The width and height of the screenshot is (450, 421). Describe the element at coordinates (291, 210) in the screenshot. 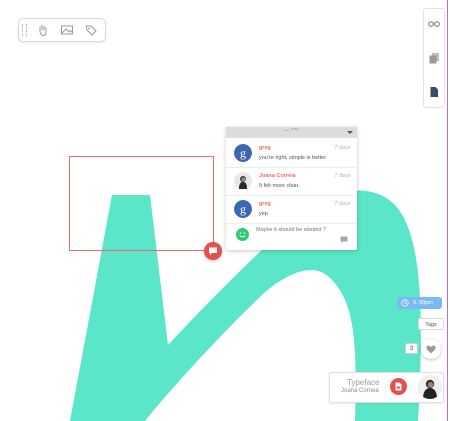

I see `comment-item: g greg 7 days yep` at that location.